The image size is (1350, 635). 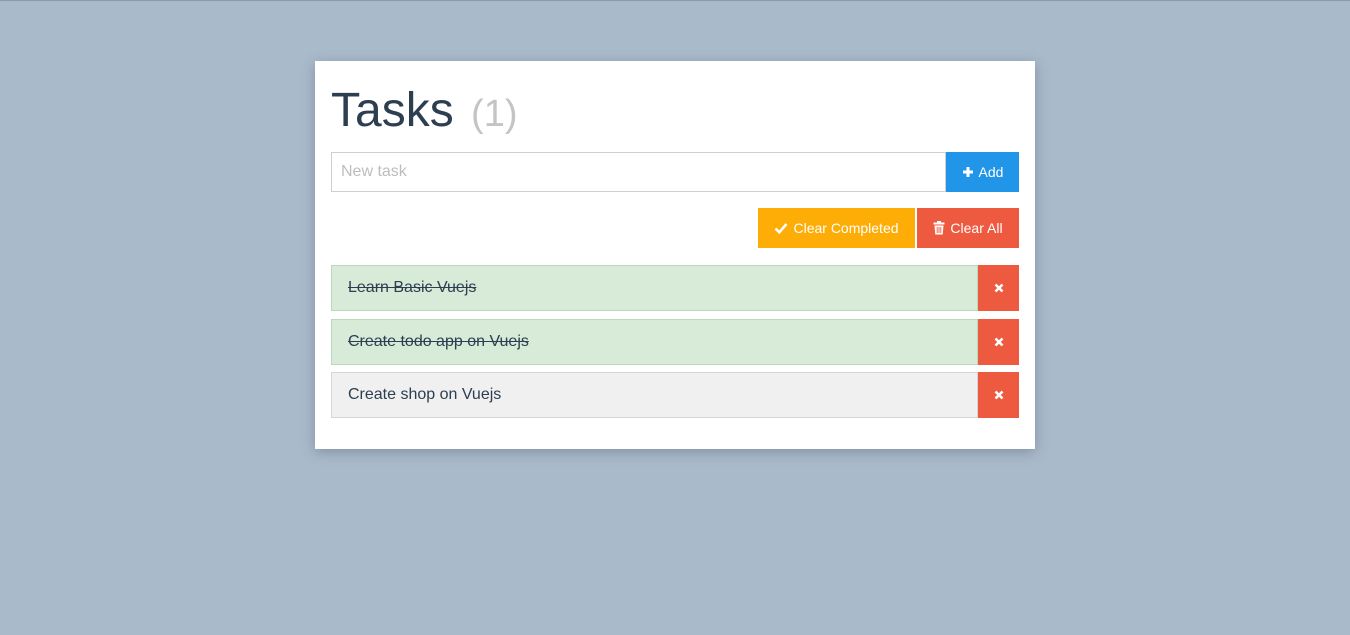 I want to click on task-item: Create todo app on Vuejs, so click(x=675, y=342).